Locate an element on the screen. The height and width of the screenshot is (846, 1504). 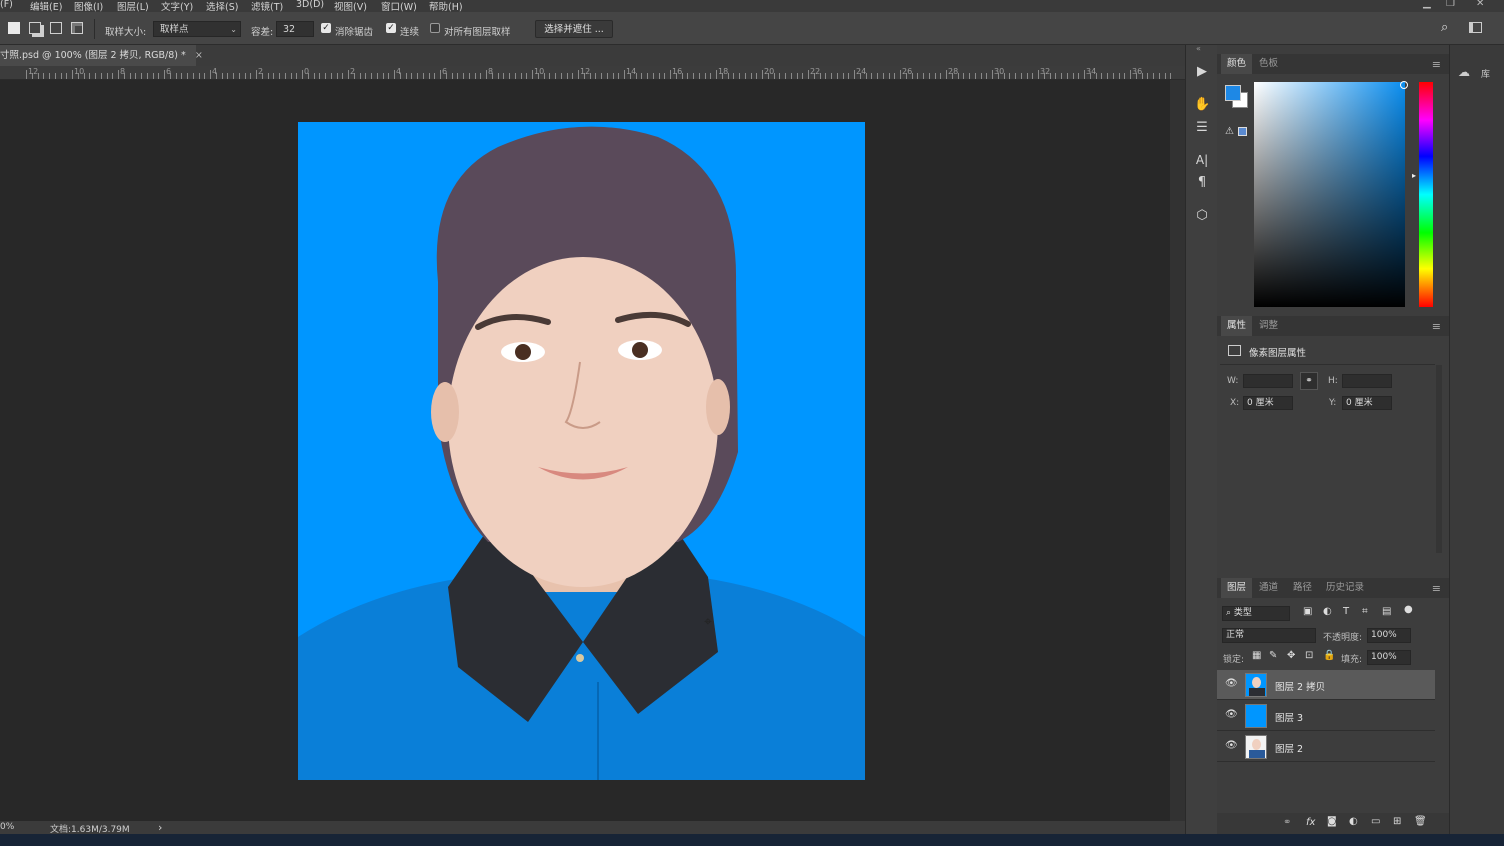
trash-icon: 🗑 is located at coordinates (1420, 821).